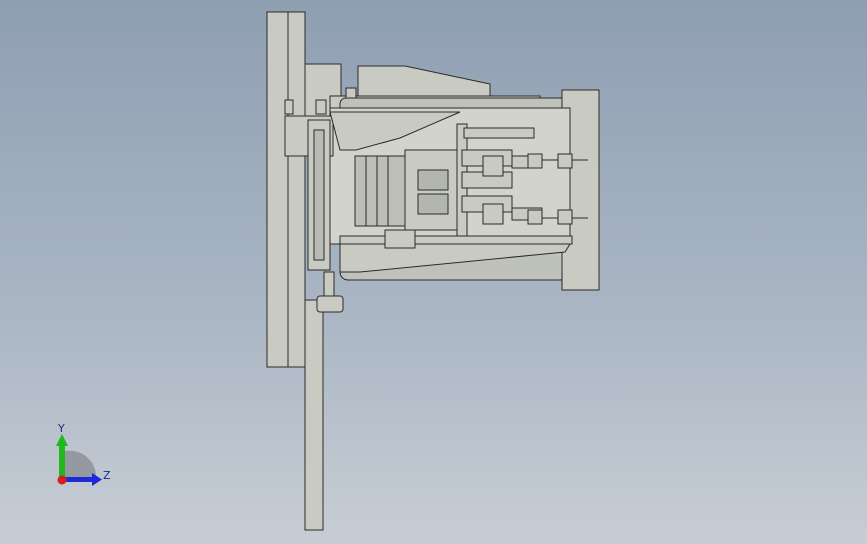  I want to click on orientation-triad: Y Z, so click(83, 454).